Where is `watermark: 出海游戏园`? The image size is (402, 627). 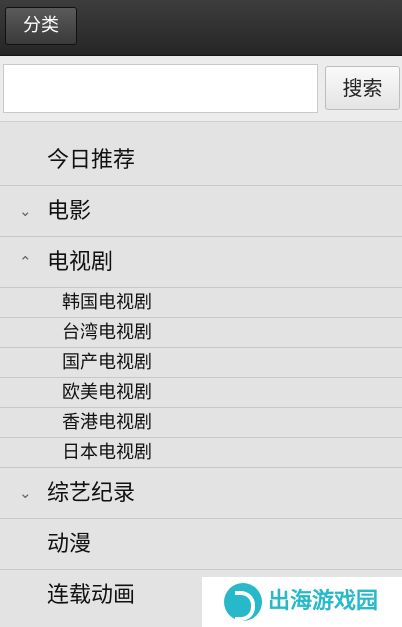 watermark: 出海游戏园 is located at coordinates (302, 602).